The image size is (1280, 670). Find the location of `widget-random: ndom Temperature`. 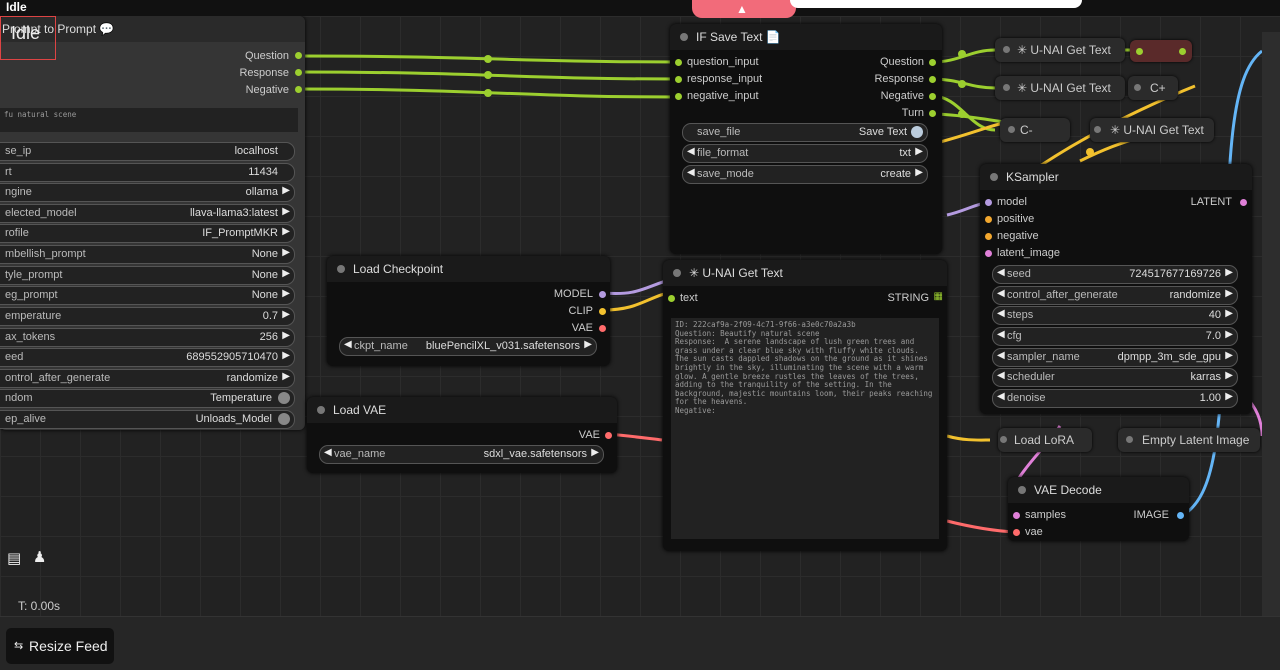

widget-random: ndom Temperature is located at coordinates (147, 398).